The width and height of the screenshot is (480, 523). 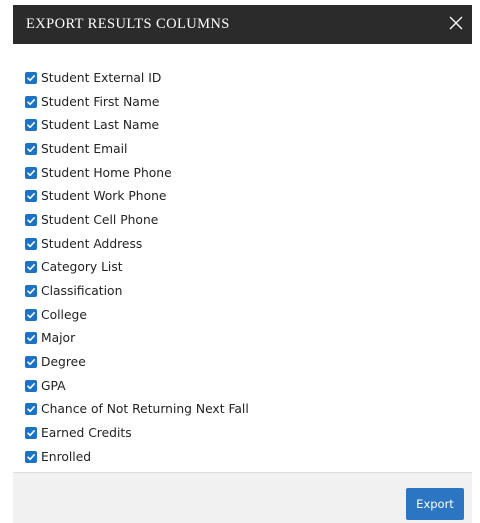 I want to click on column-option: Student External ID, so click(x=137, y=78).